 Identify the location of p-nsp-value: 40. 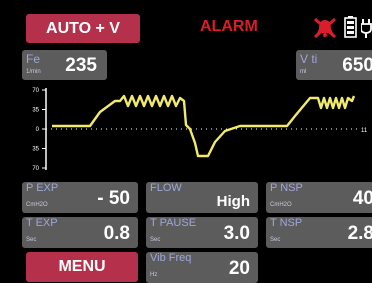
(362, 198).